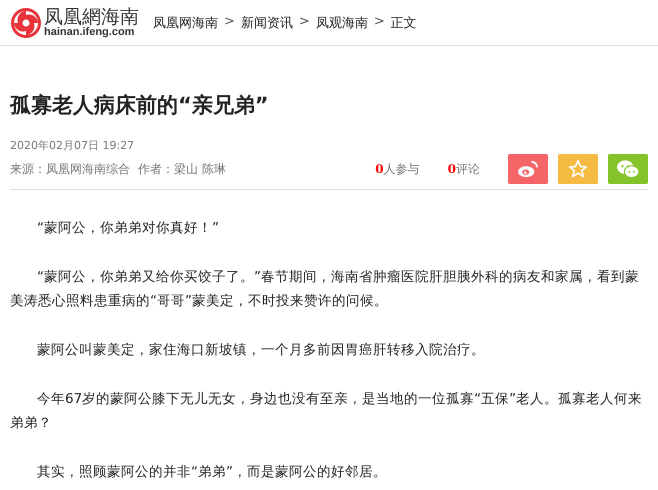 The height and width of the screenshot is (490, 658). What do you see at coordinates (185, 23) in the screenshot?
I see `breadcrumb-link: 凤凰网海南` at bounding box center [185, 23].